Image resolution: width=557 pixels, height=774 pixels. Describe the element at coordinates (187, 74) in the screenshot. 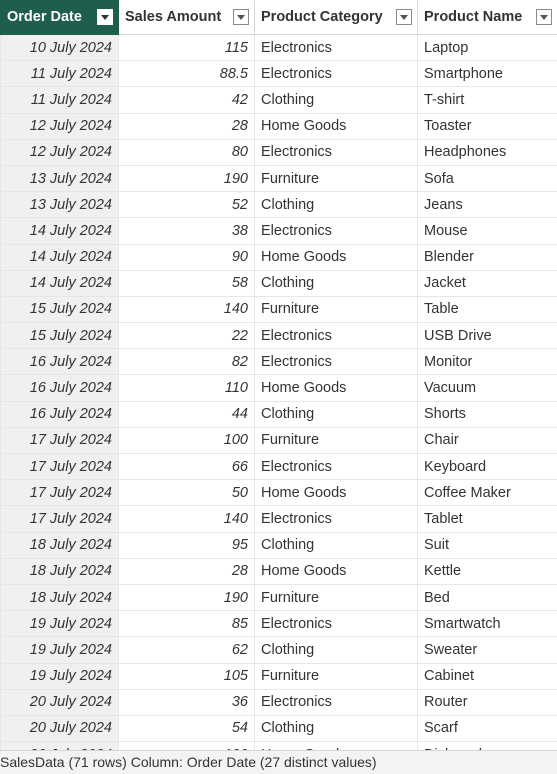

I see `sales-amount-cell: 88.5` at that location.